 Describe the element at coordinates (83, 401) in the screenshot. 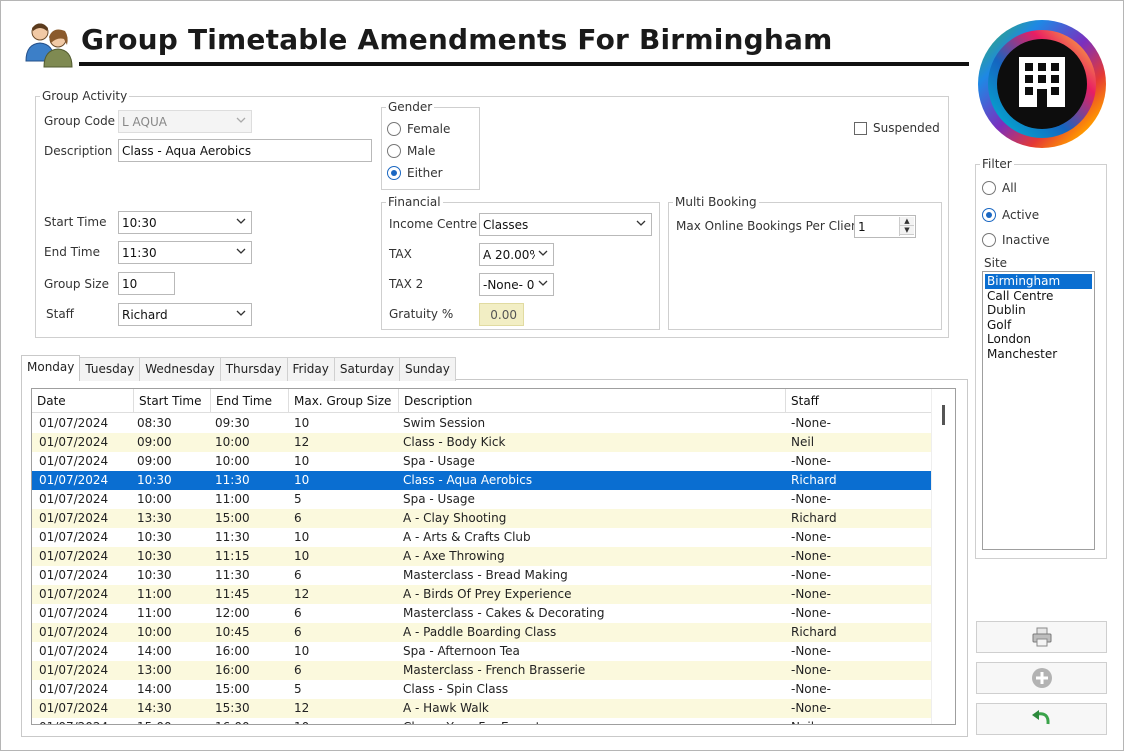

I see `column-header-date: Date` at that location.